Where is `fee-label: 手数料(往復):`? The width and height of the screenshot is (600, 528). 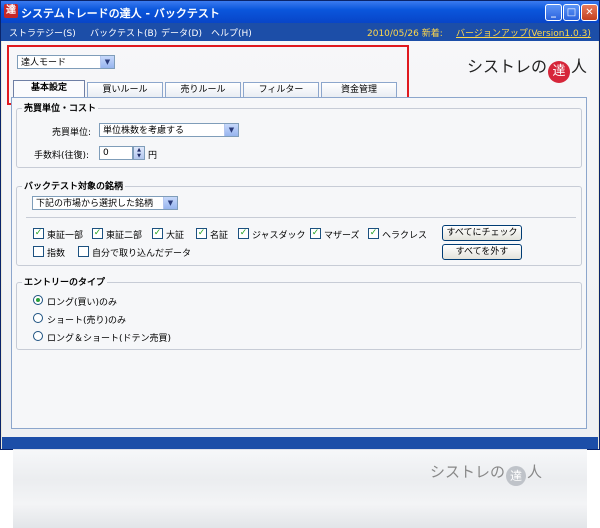
fee-label: 手数料(往復): is located at coordinates (62, 156).